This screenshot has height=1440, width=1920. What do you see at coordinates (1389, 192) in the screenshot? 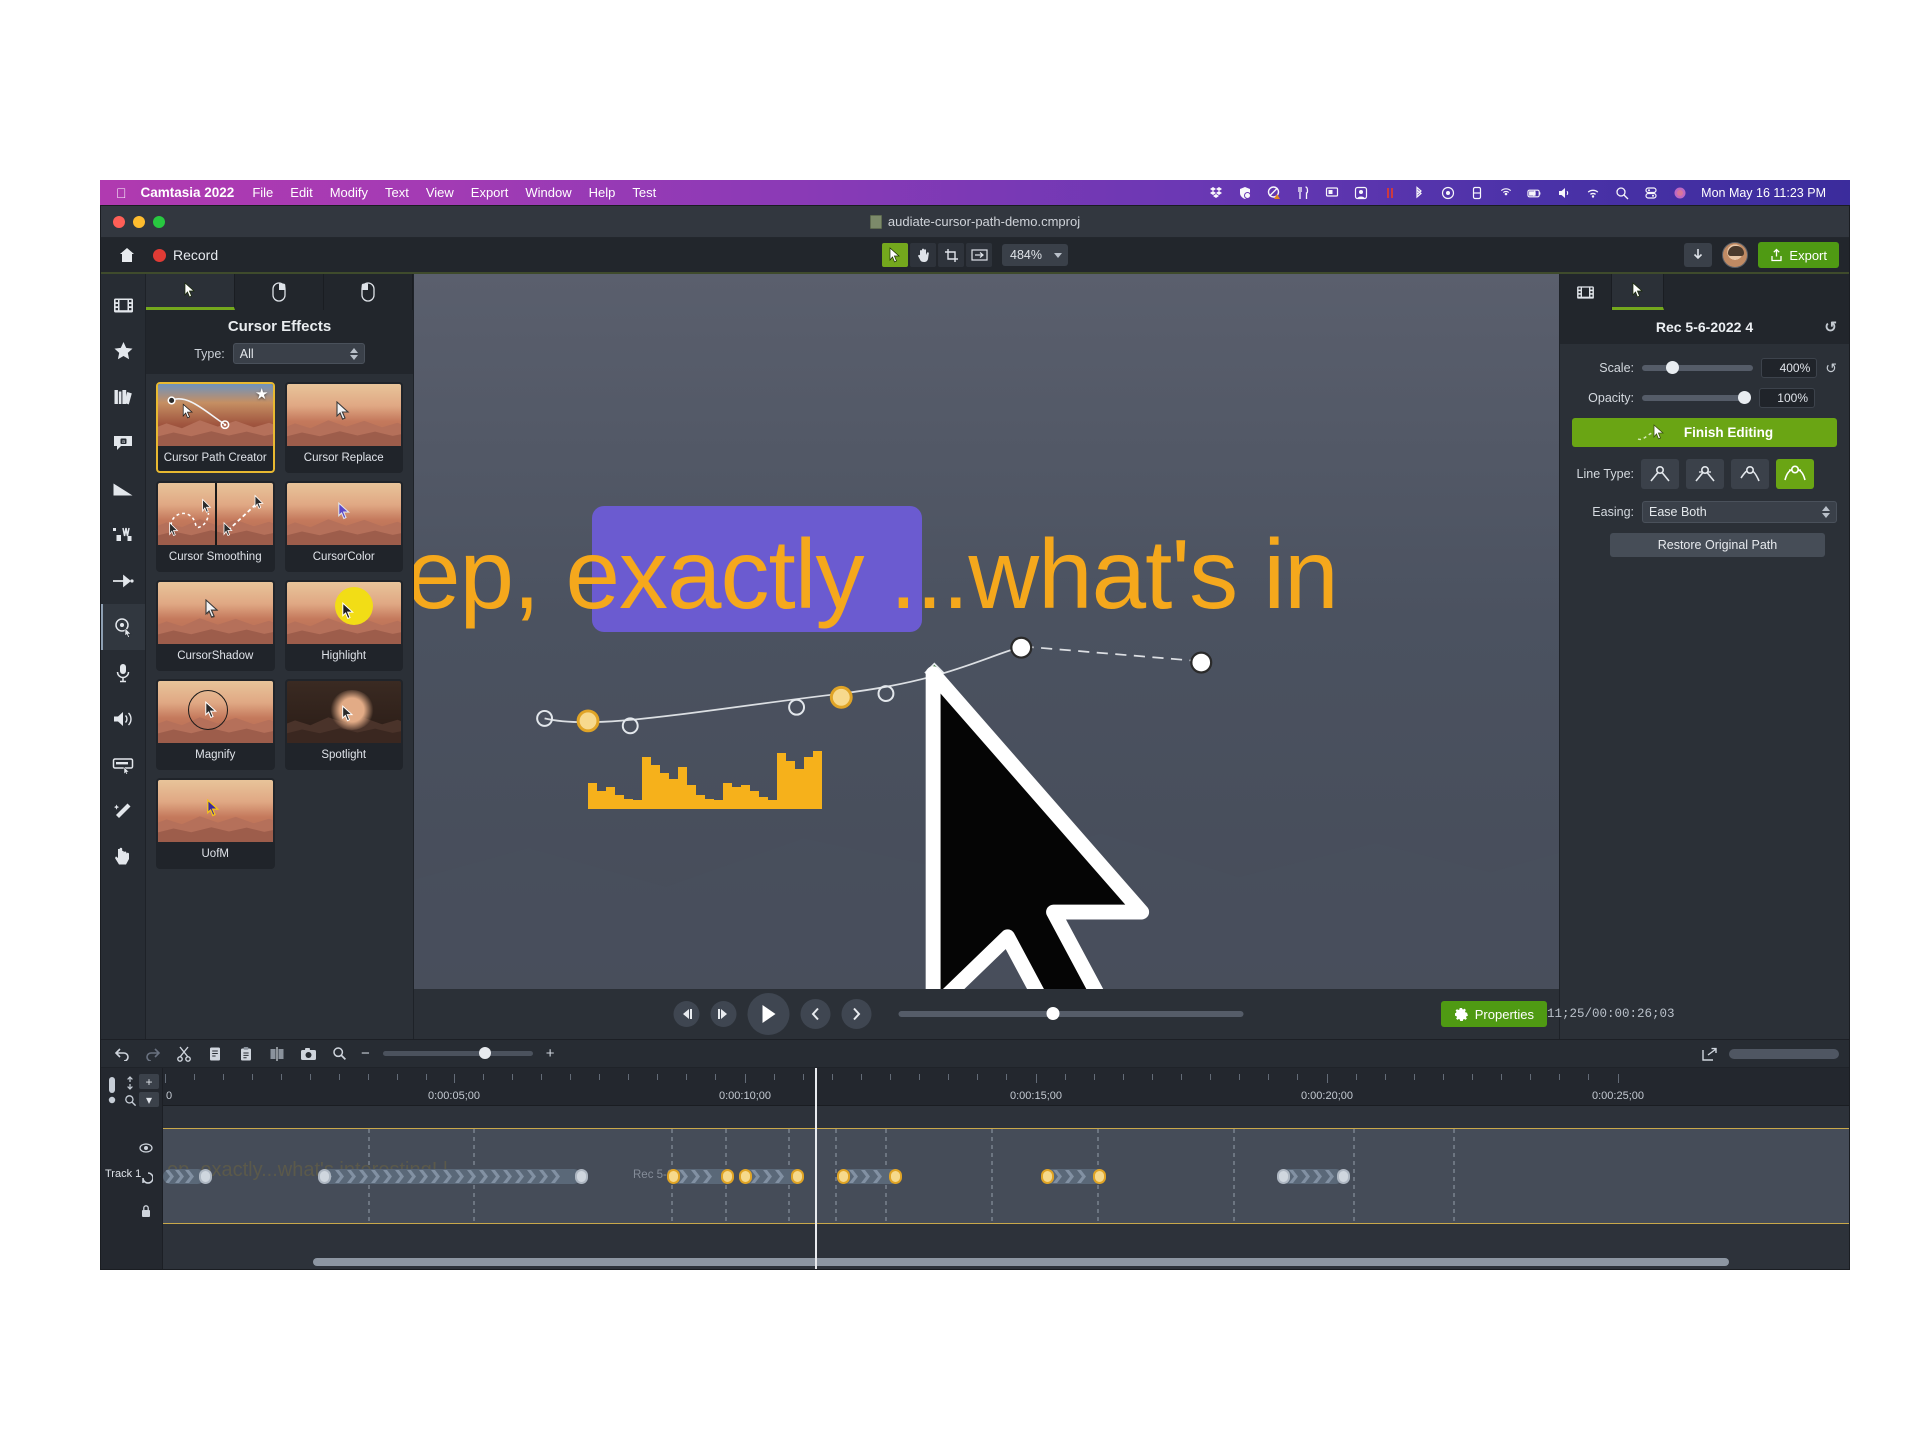
I see `pause-bars-icon` at bounding box center [1389, 192].